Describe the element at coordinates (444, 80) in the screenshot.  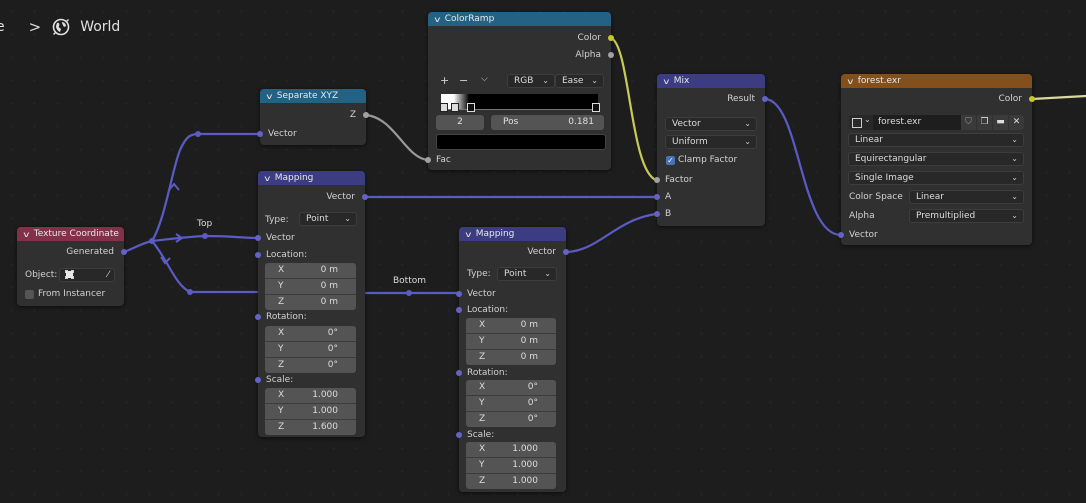
I see `add-stop-button: +` at that location.